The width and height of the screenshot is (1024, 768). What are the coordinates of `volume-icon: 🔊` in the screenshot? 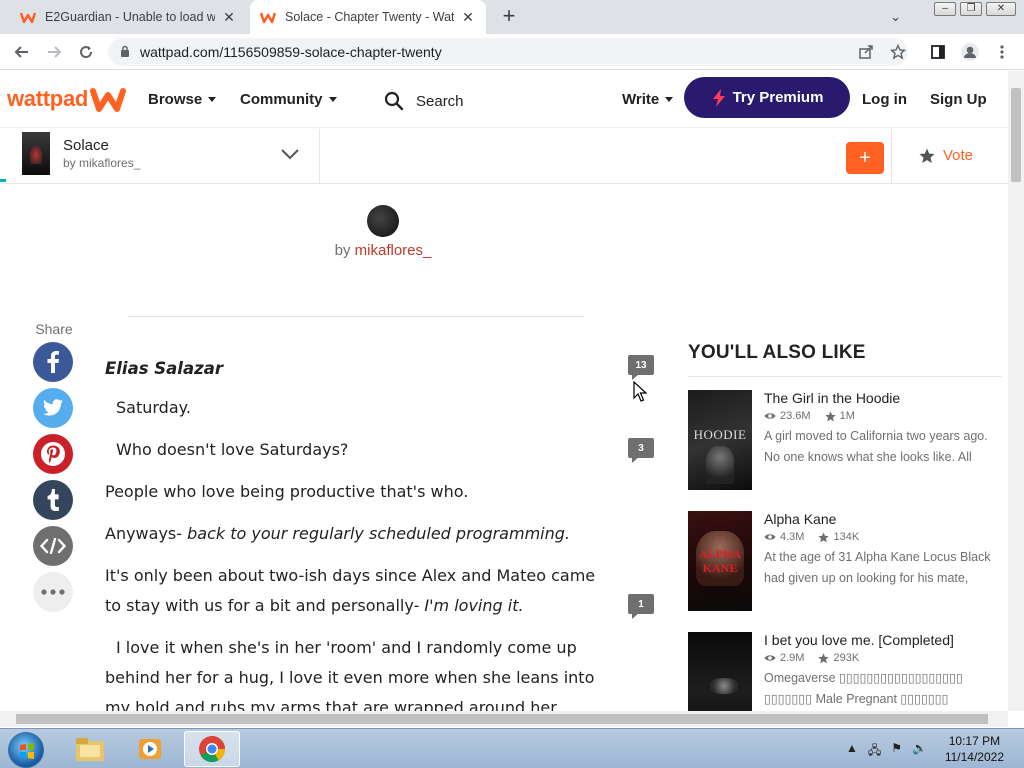 It's located at (919, 751).